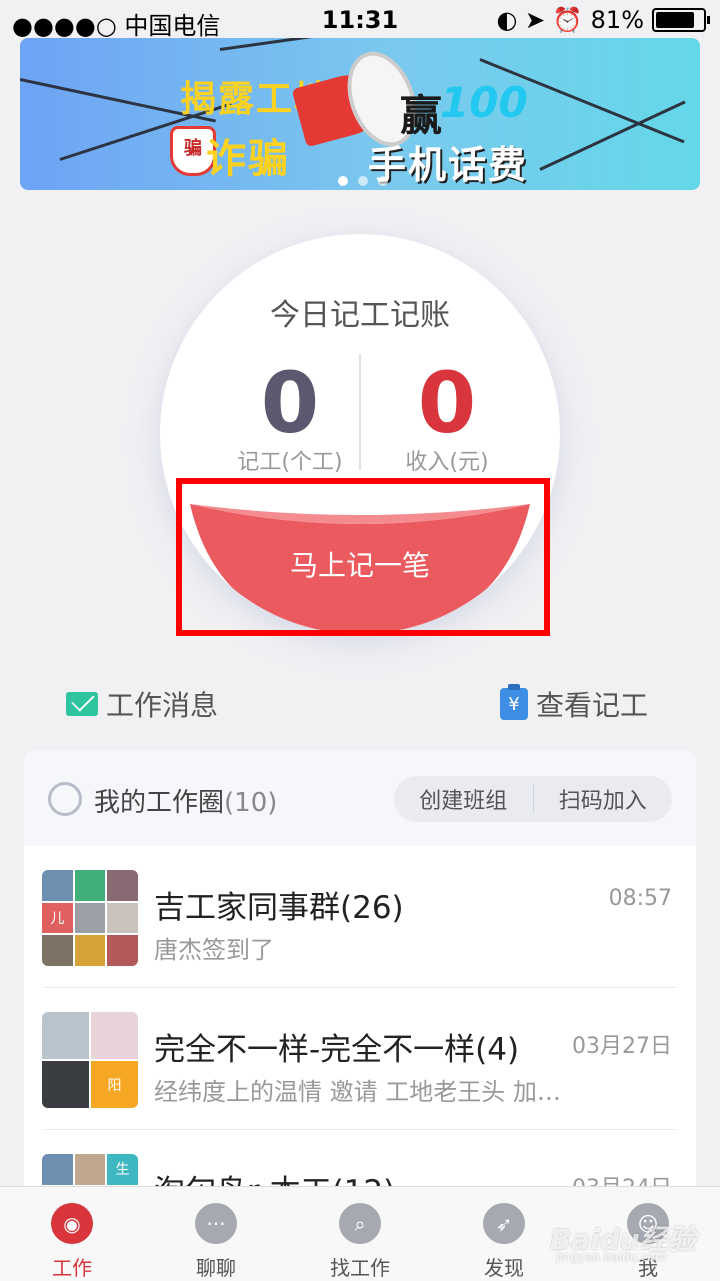  What do you see at coordinates (343, 181) in the screenshot?
I see `pager-dot-active` at bounding box center [343, 181].